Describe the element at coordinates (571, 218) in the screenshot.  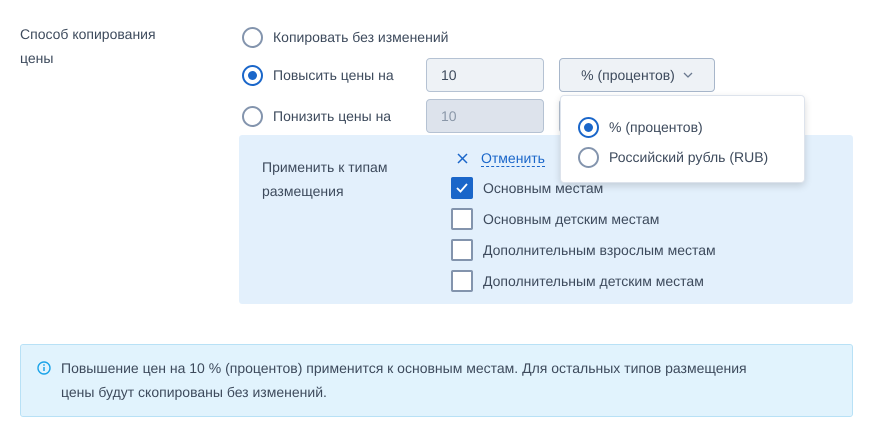
I see `checkbox-label: Основным детским местам` at that location.